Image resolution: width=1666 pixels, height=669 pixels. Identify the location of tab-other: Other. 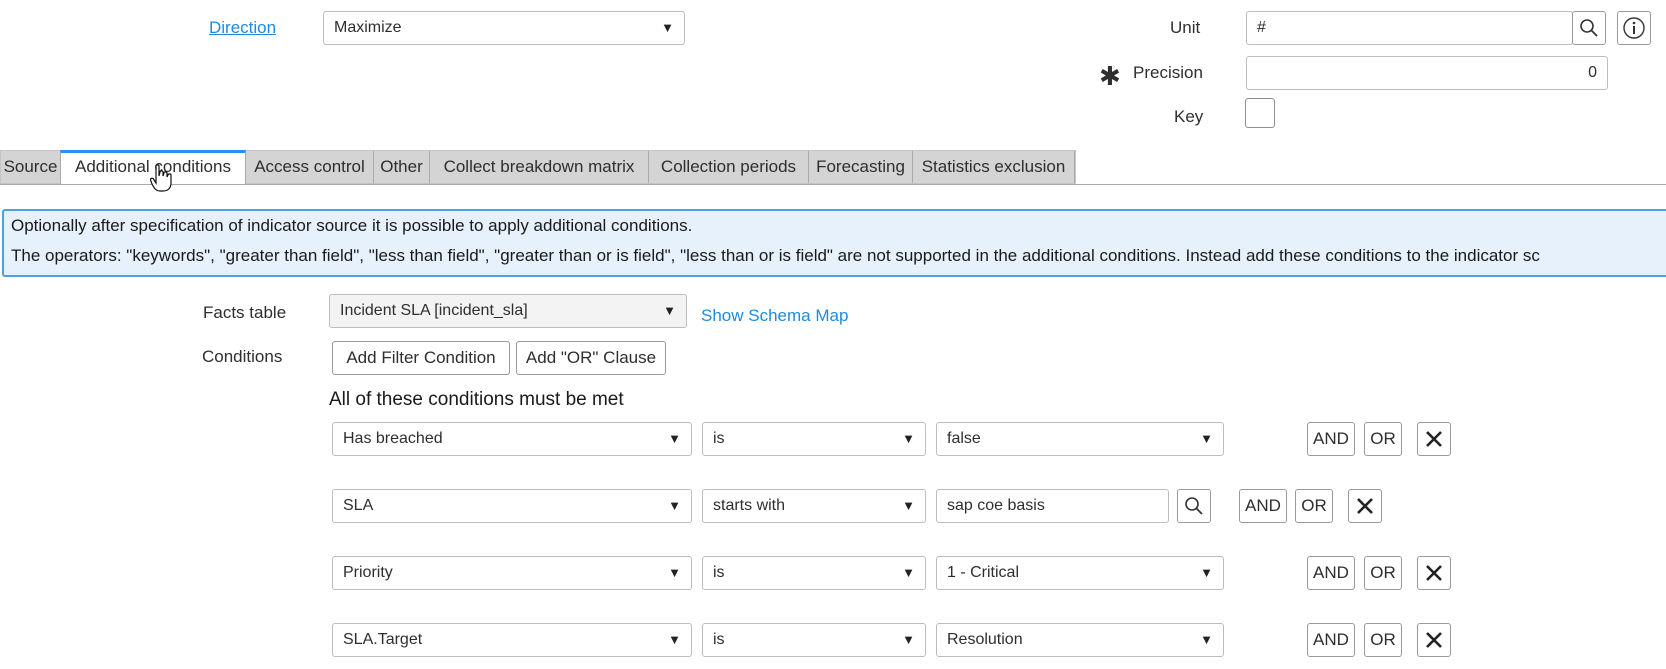
(402, 167).